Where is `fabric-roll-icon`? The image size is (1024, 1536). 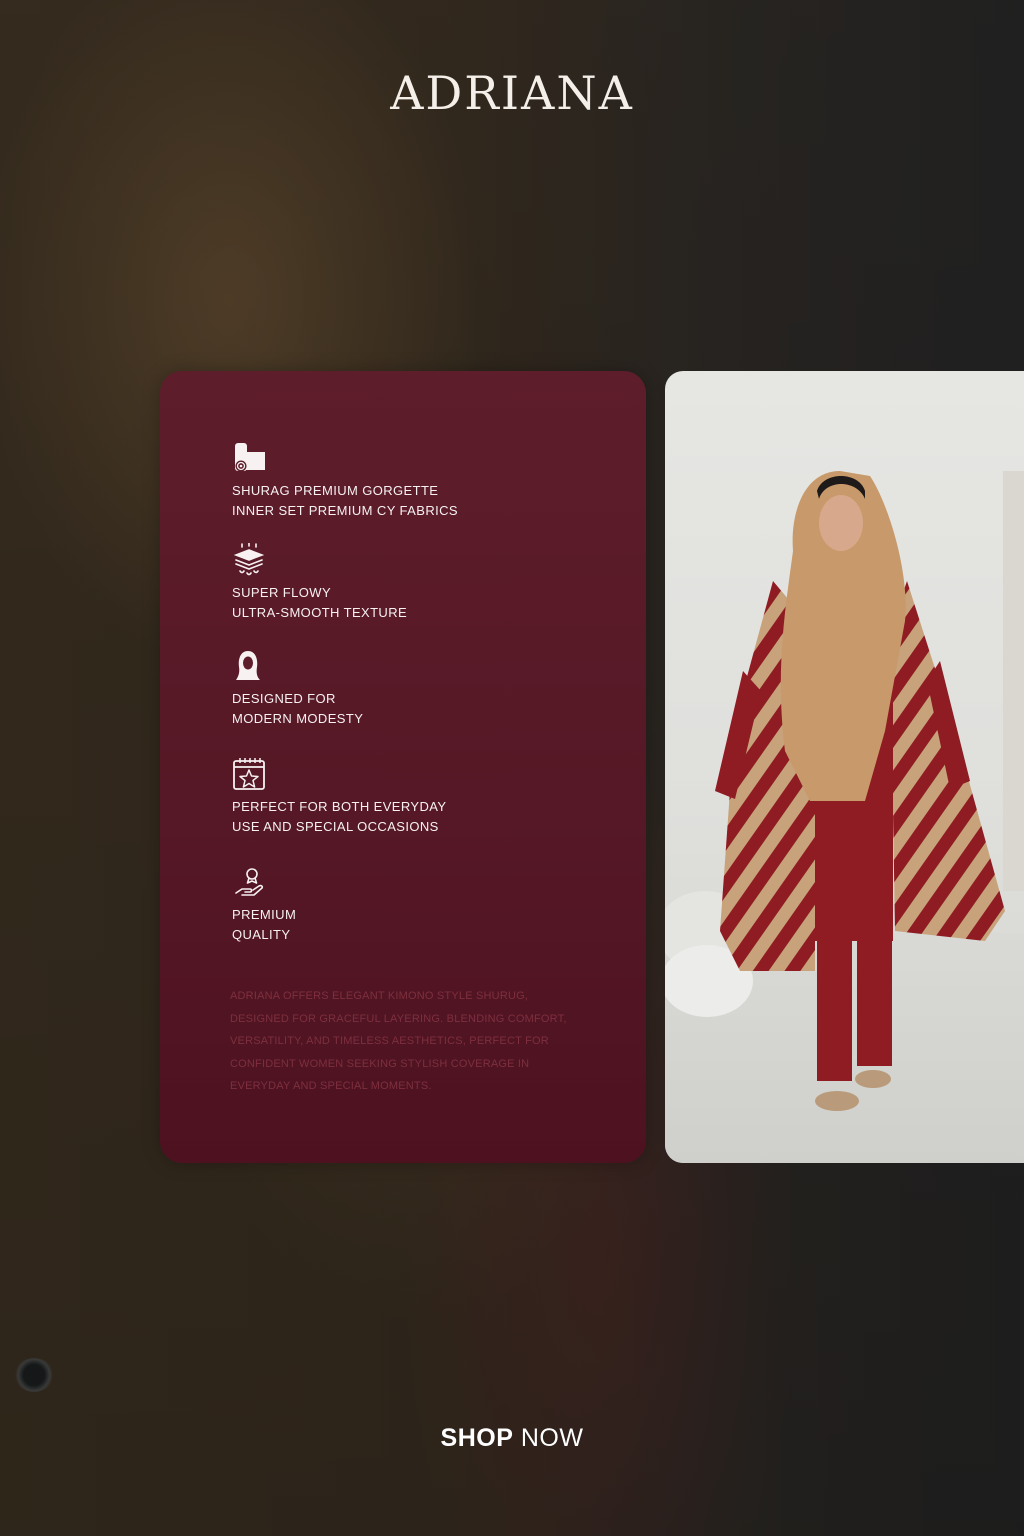
fabric-roll-icon is located at coordinates (250, 457).